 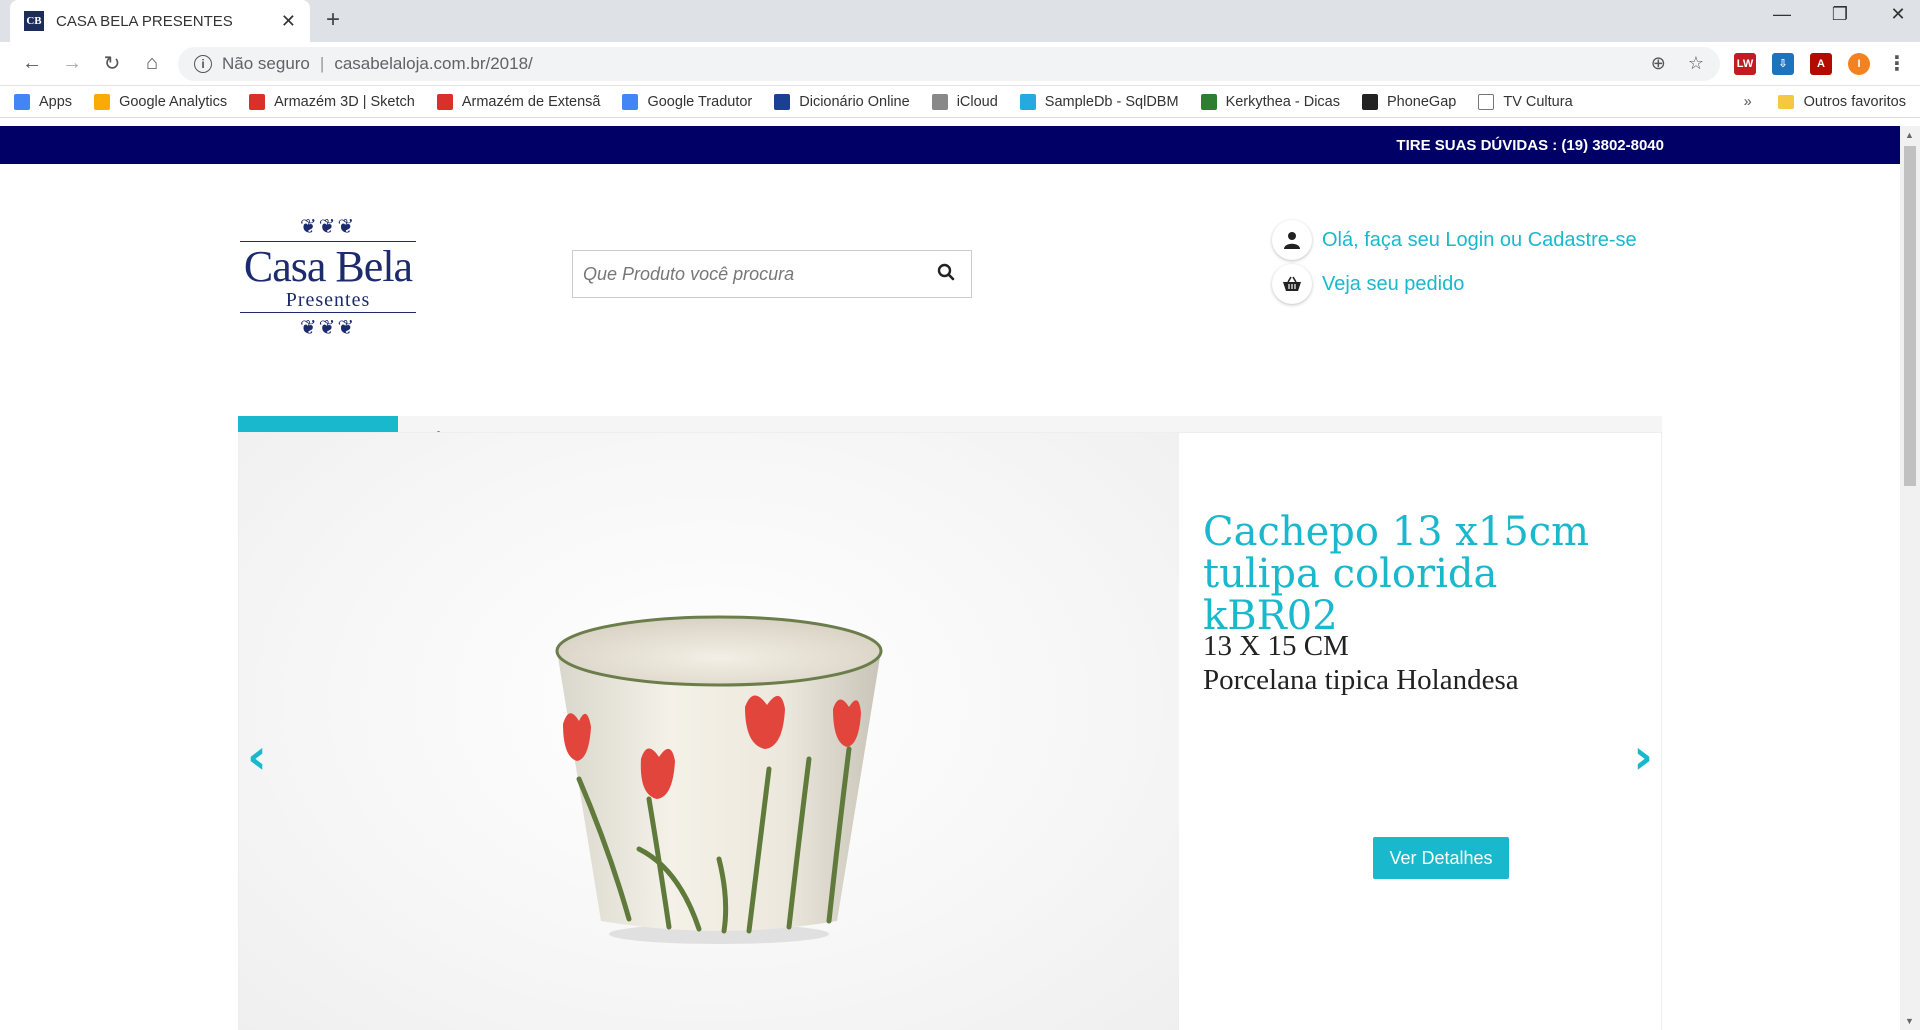 I want to click on security-label: Não seguro, so click(x=266, y=63).